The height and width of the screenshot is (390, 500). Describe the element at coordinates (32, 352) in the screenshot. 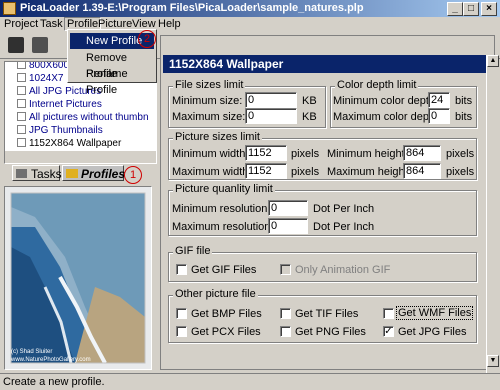

I see `photo-credit: (c) Shad Sluiter` at that location.